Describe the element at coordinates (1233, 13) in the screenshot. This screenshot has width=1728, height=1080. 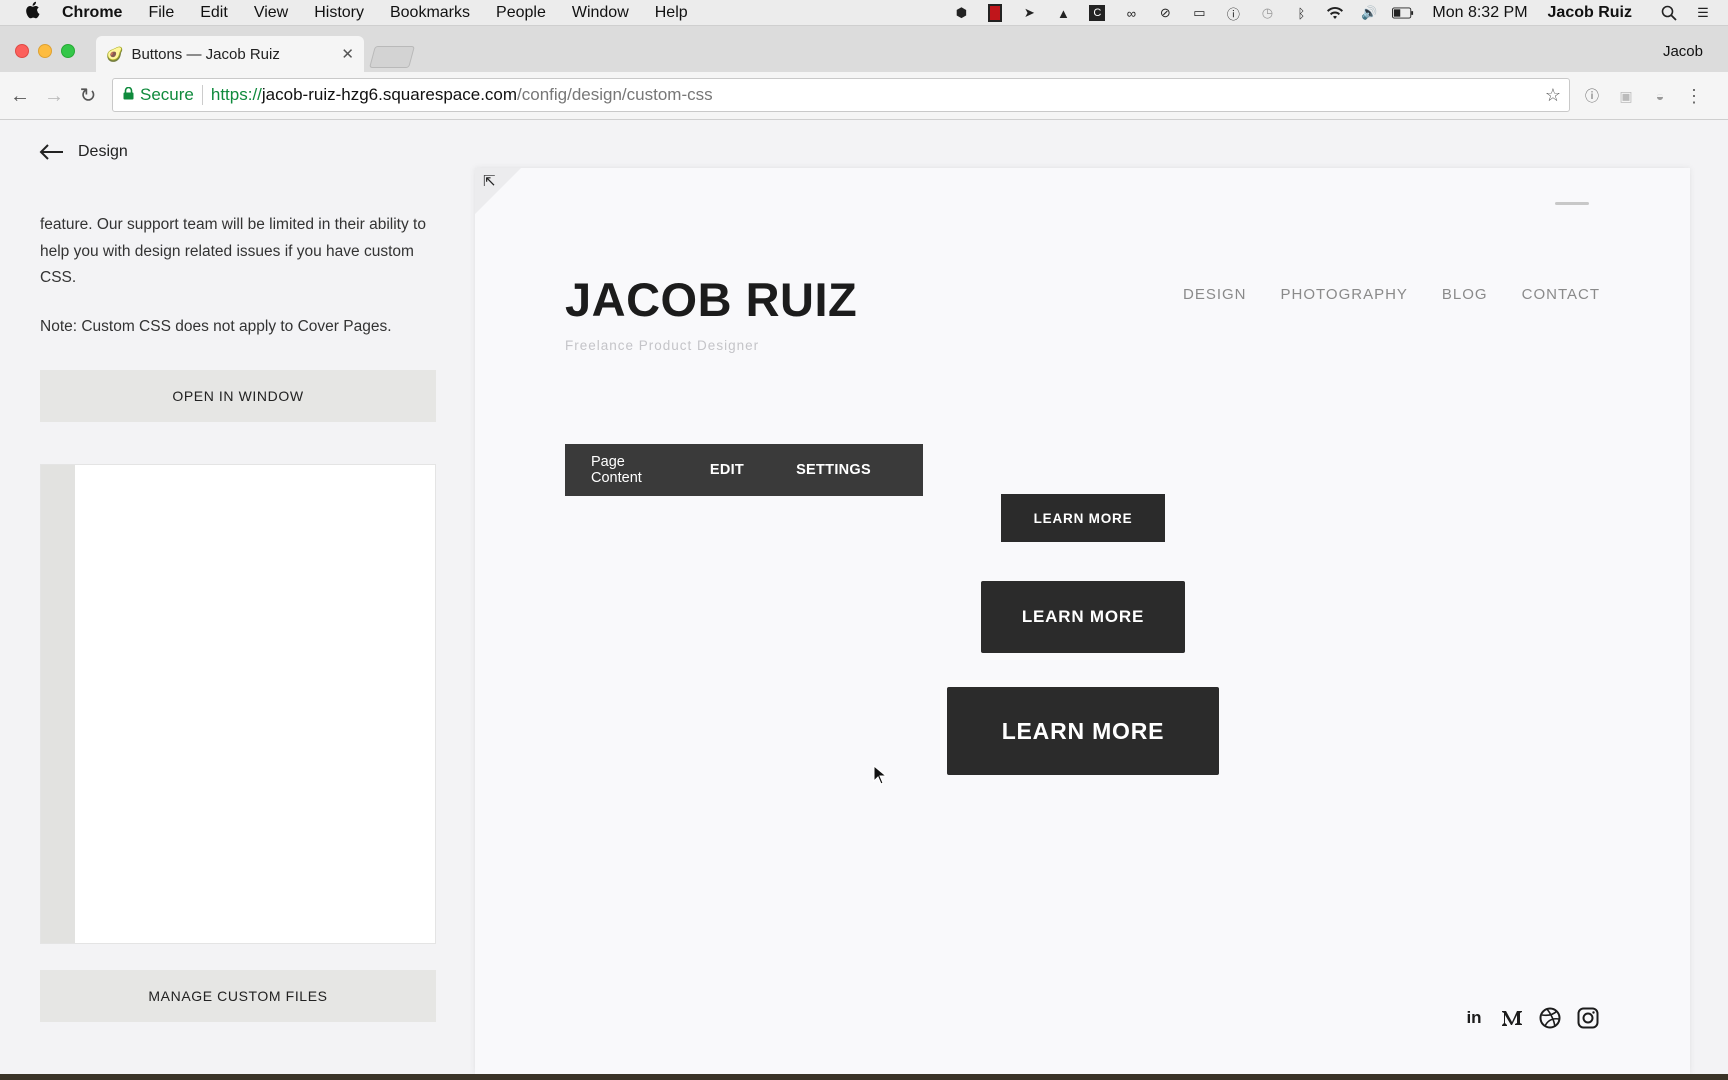
I see `onepassword-icon: ⓘ` at that location.